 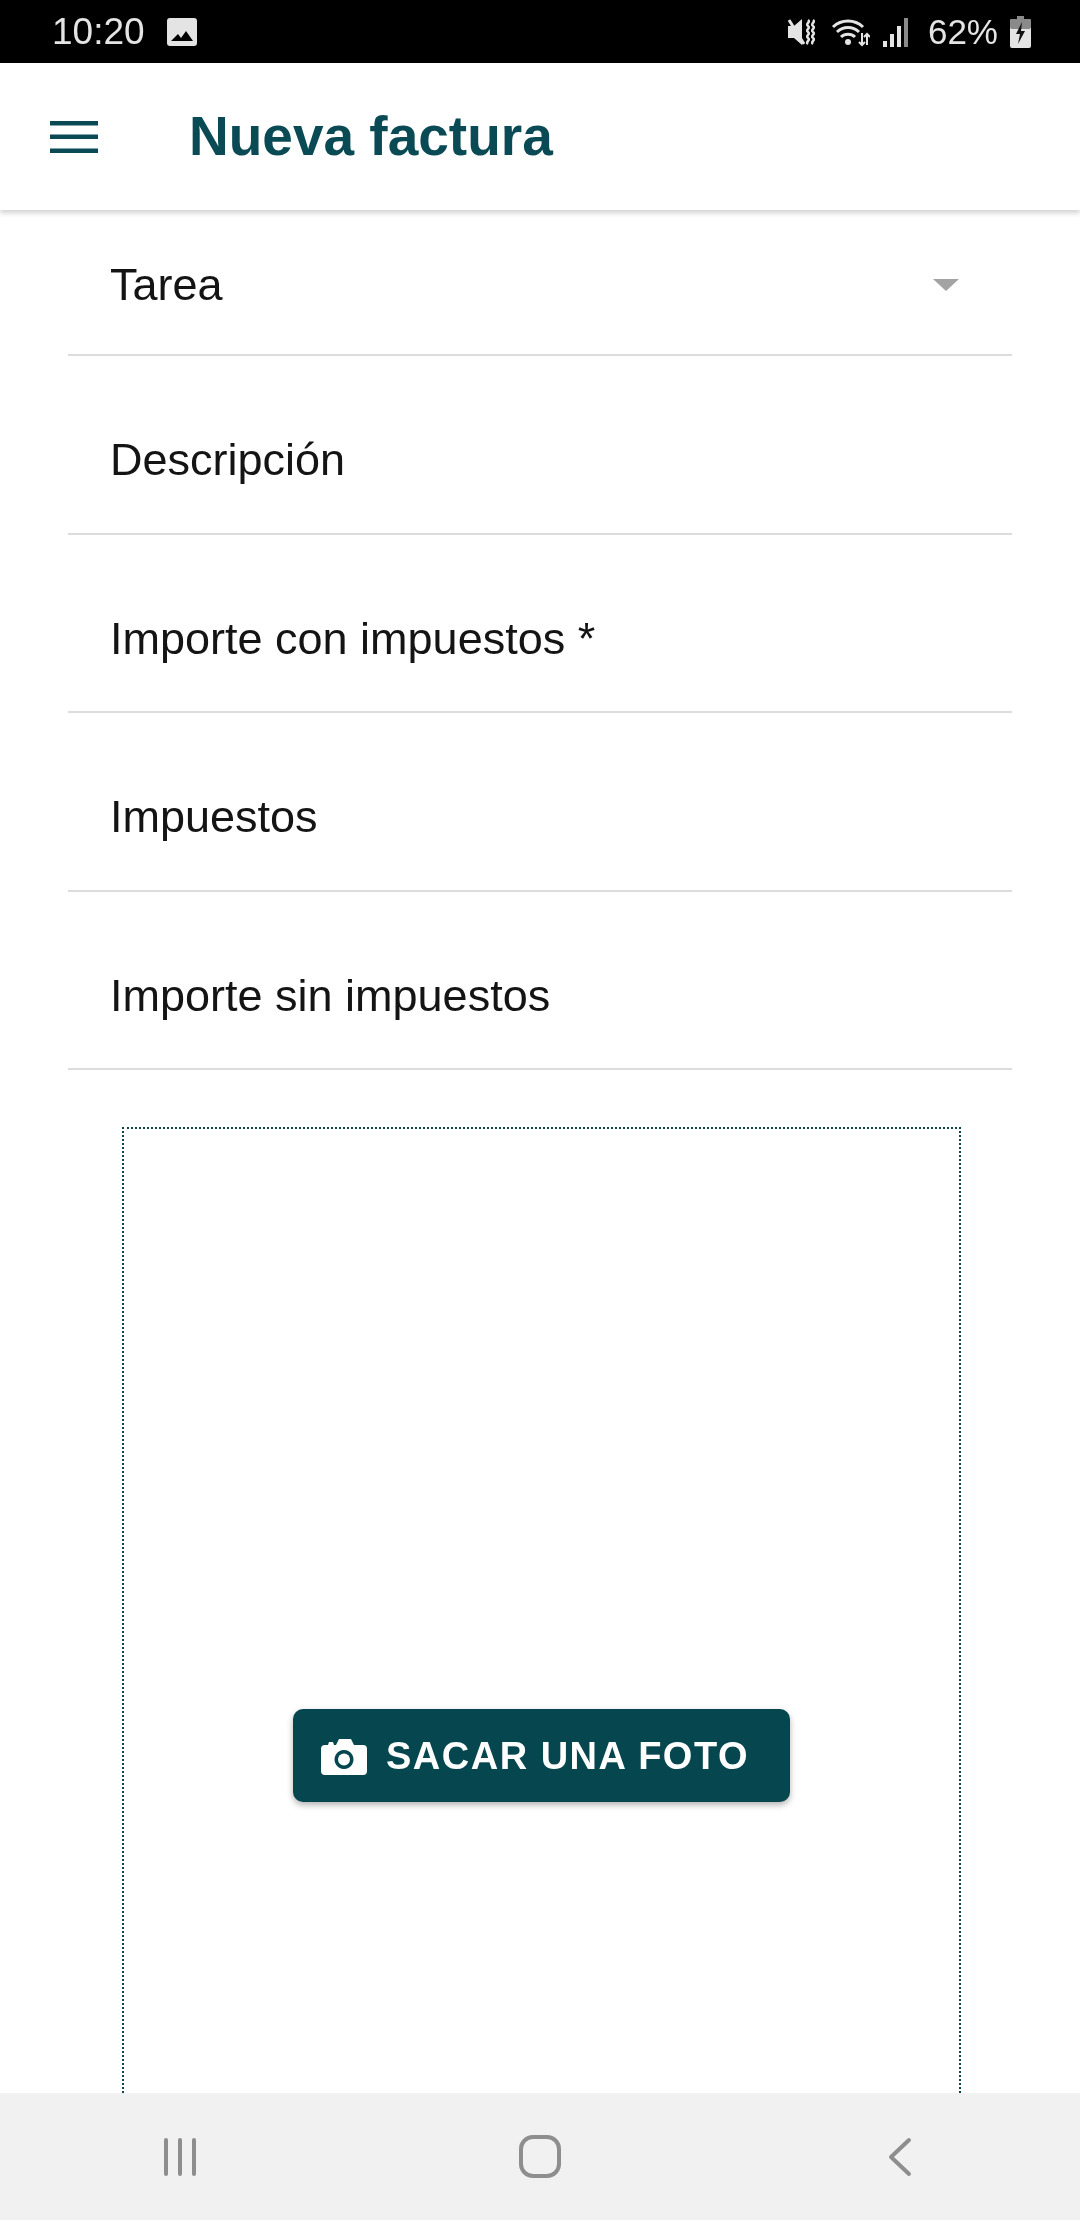 What do you see at coordinates (344, 1755) in the screenshot?
I see `camera-icon` at bounding box center [344, 1755].